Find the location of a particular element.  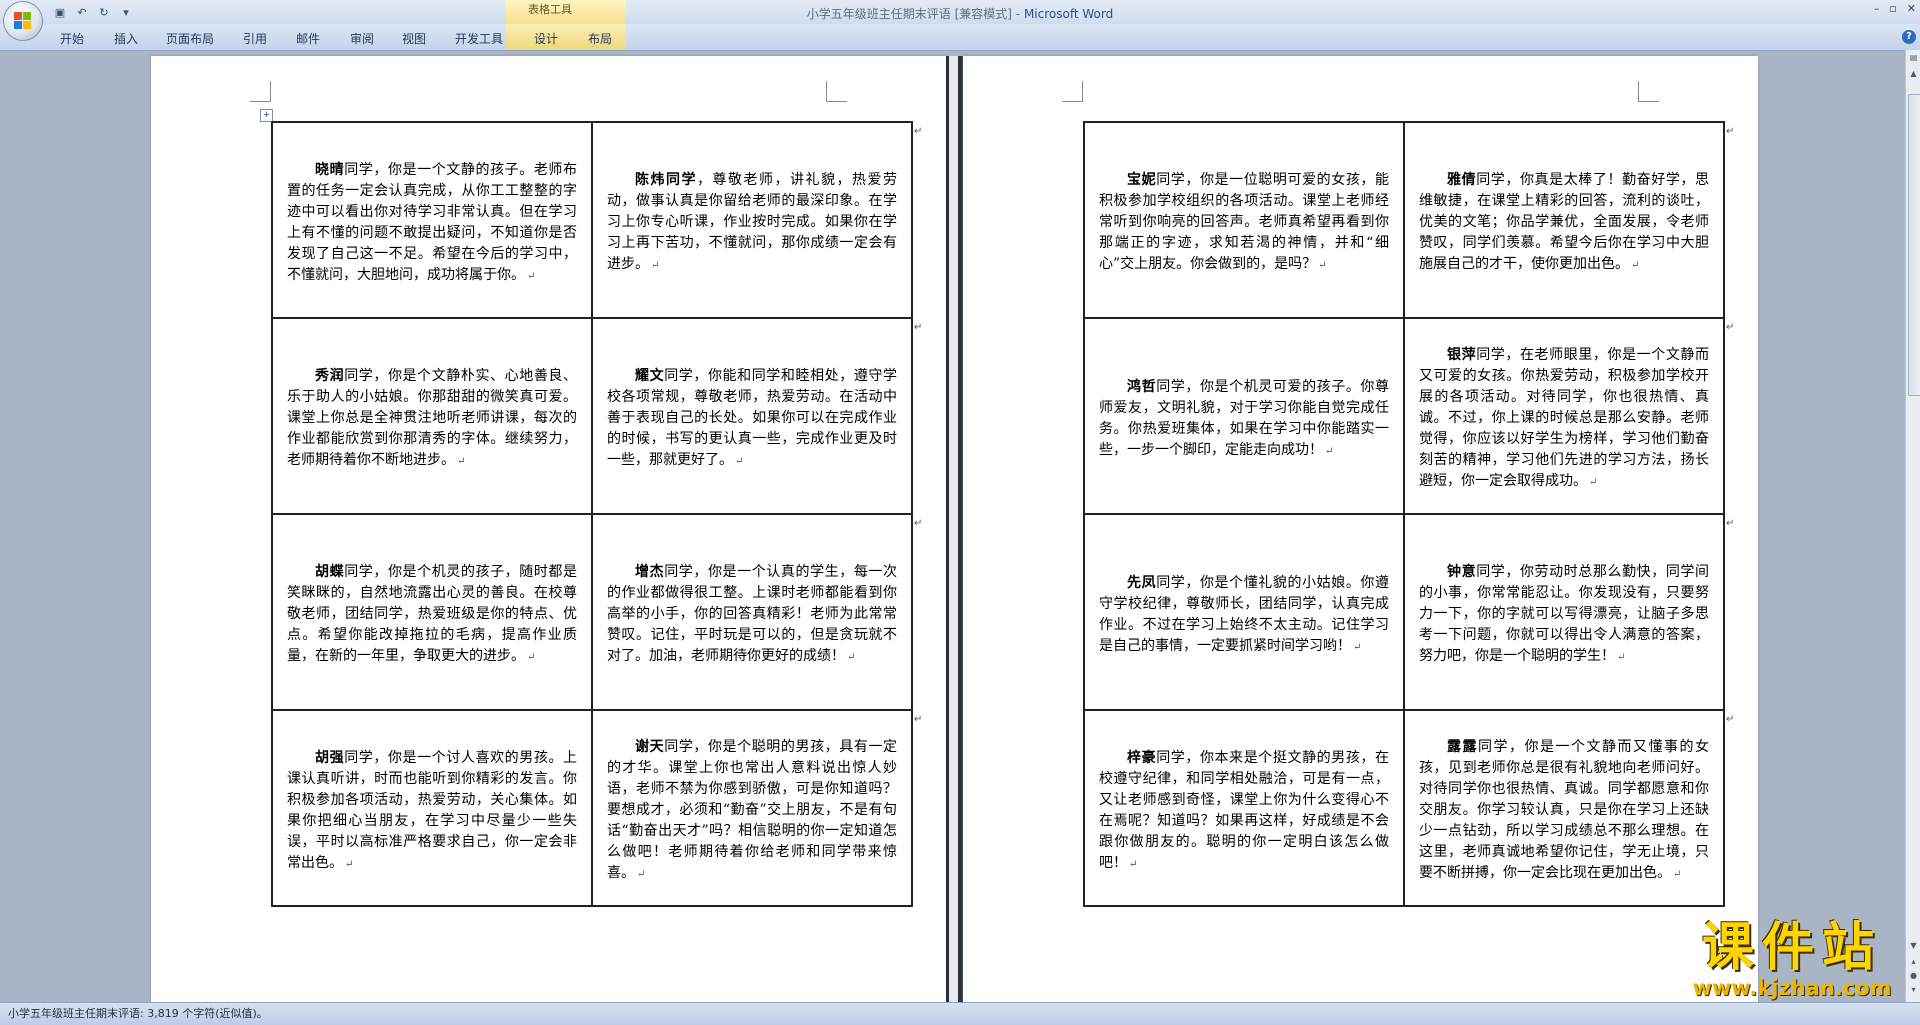

restore-icon: ▫ is located at coordinates (1892, 8).